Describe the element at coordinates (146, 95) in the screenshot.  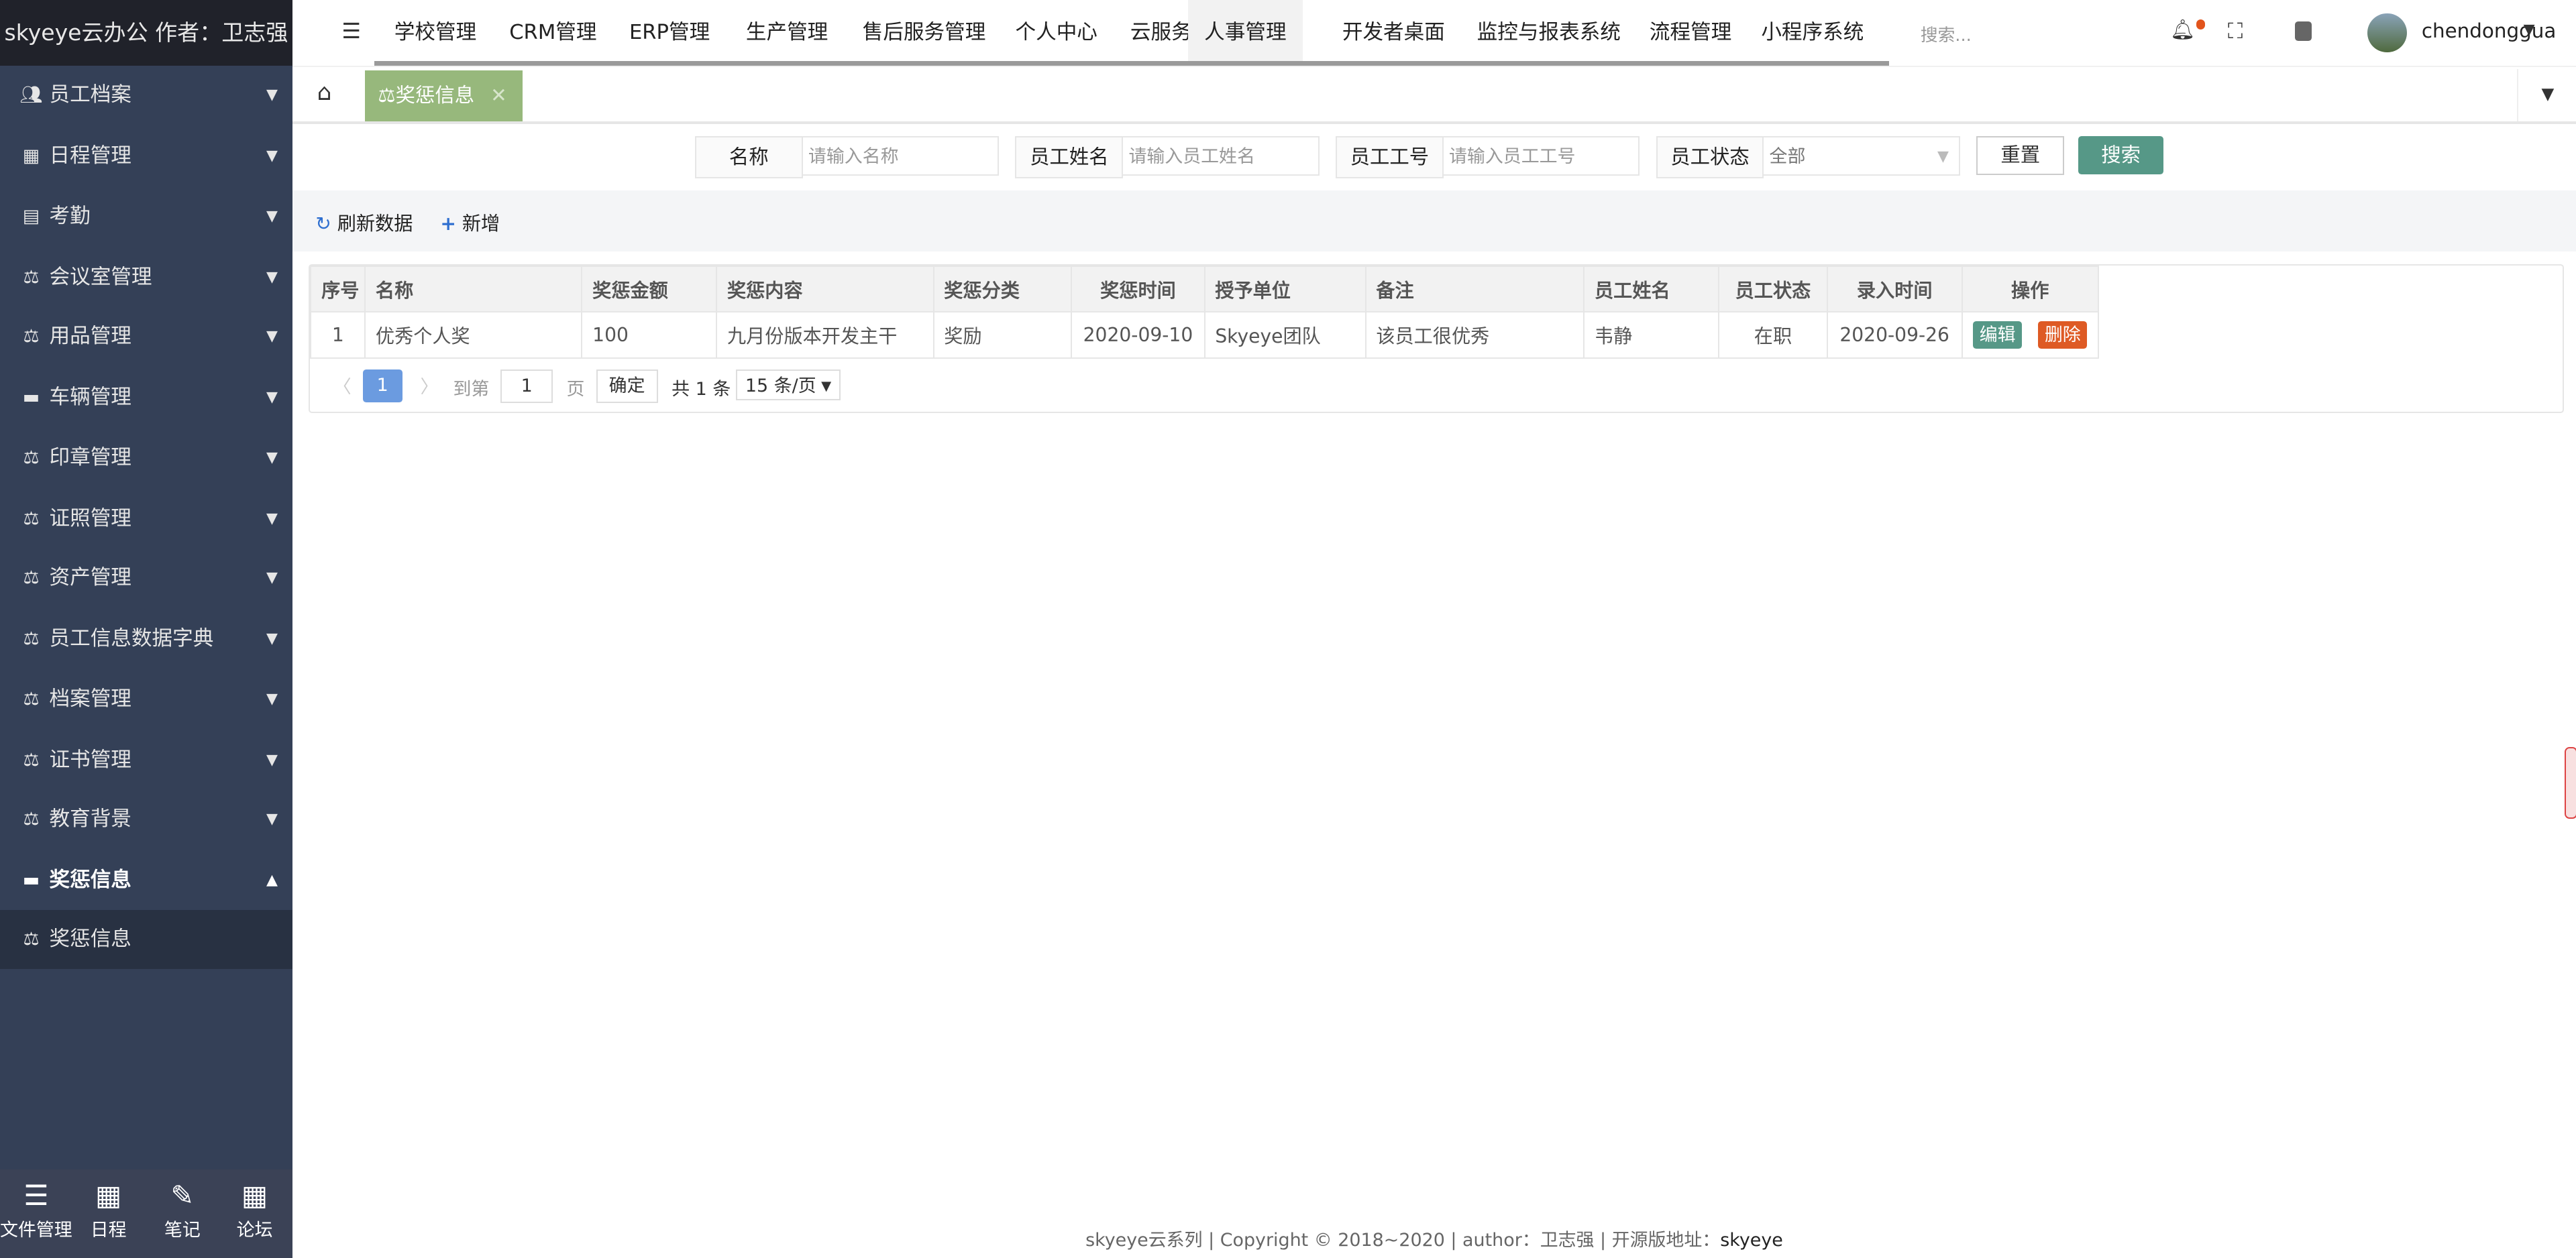
I see `sidebar-item: 👥︎ 员工档案 ▼` at that location.